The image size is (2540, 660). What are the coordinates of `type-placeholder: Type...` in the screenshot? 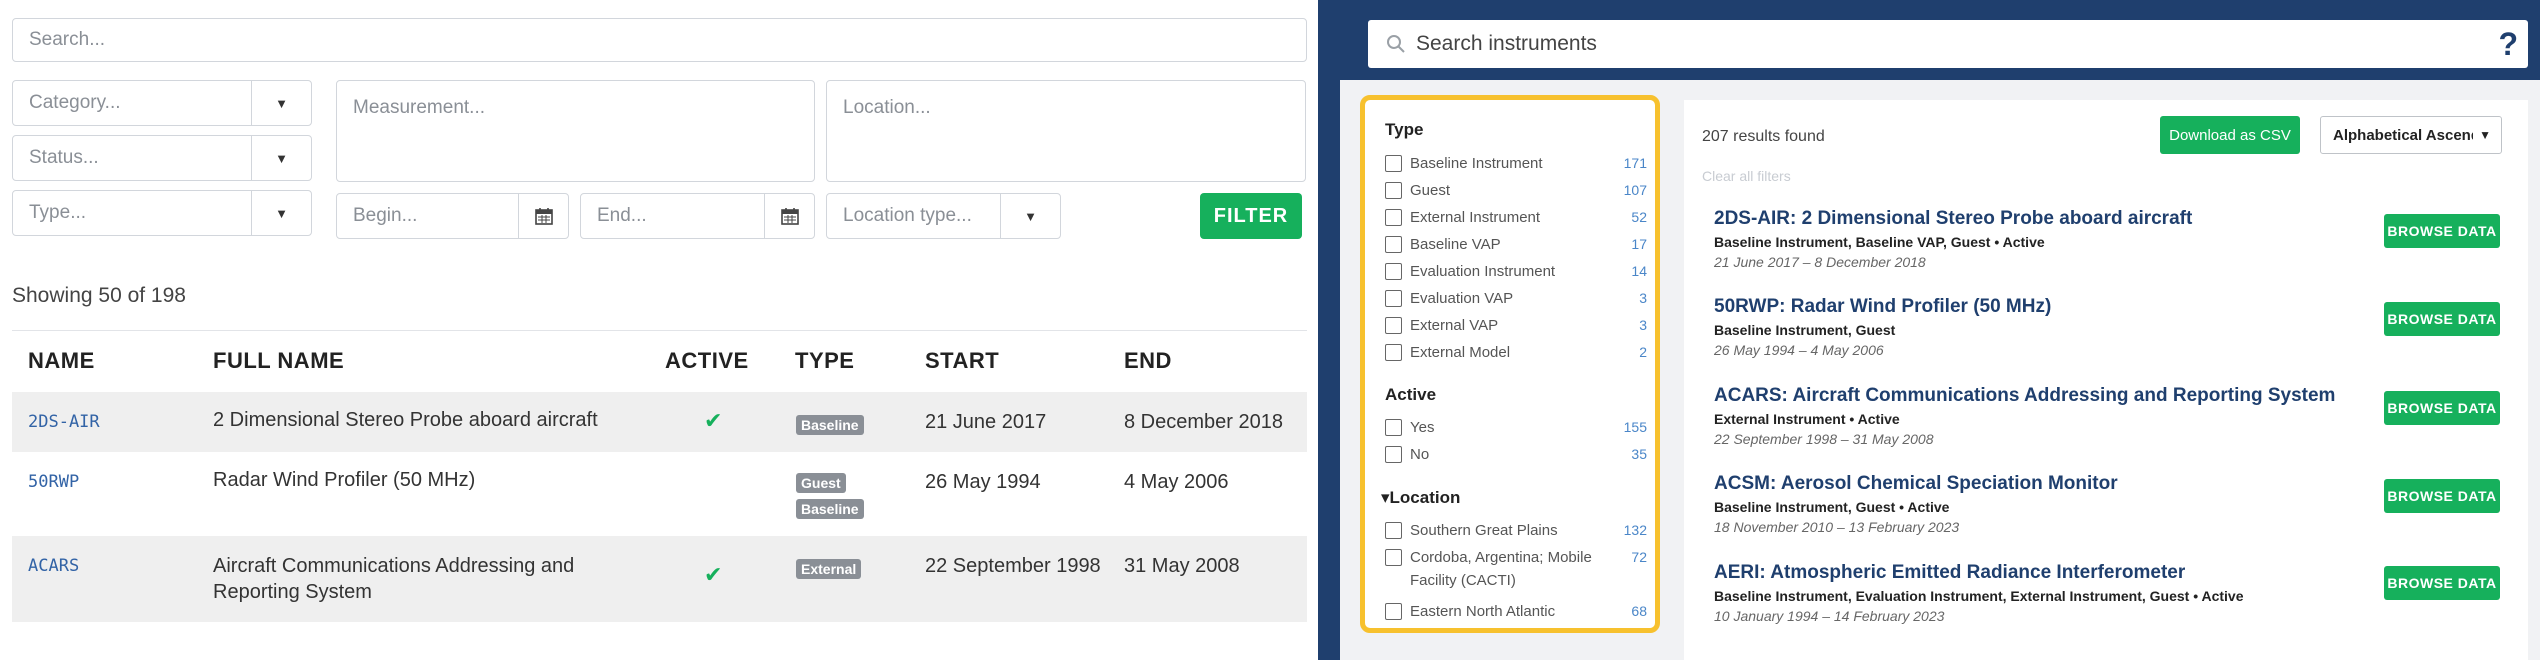 It's located at (58, 212).